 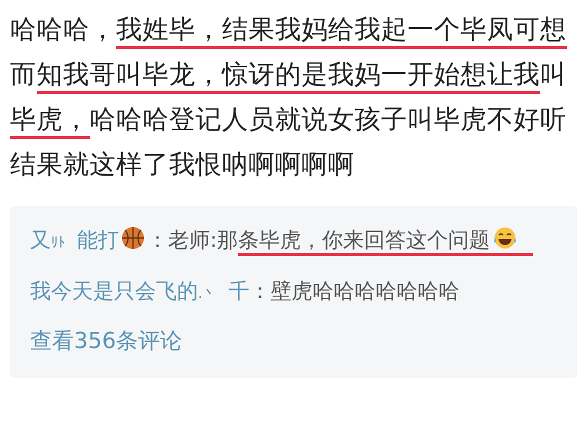 What do you see at coordinates (293, 241) in the screenshot?
I see `reply-text: 又ﾘﾄ 能打 ：老师:那条毕虎，你来回答这个问题` at bounding box center [293, 241].